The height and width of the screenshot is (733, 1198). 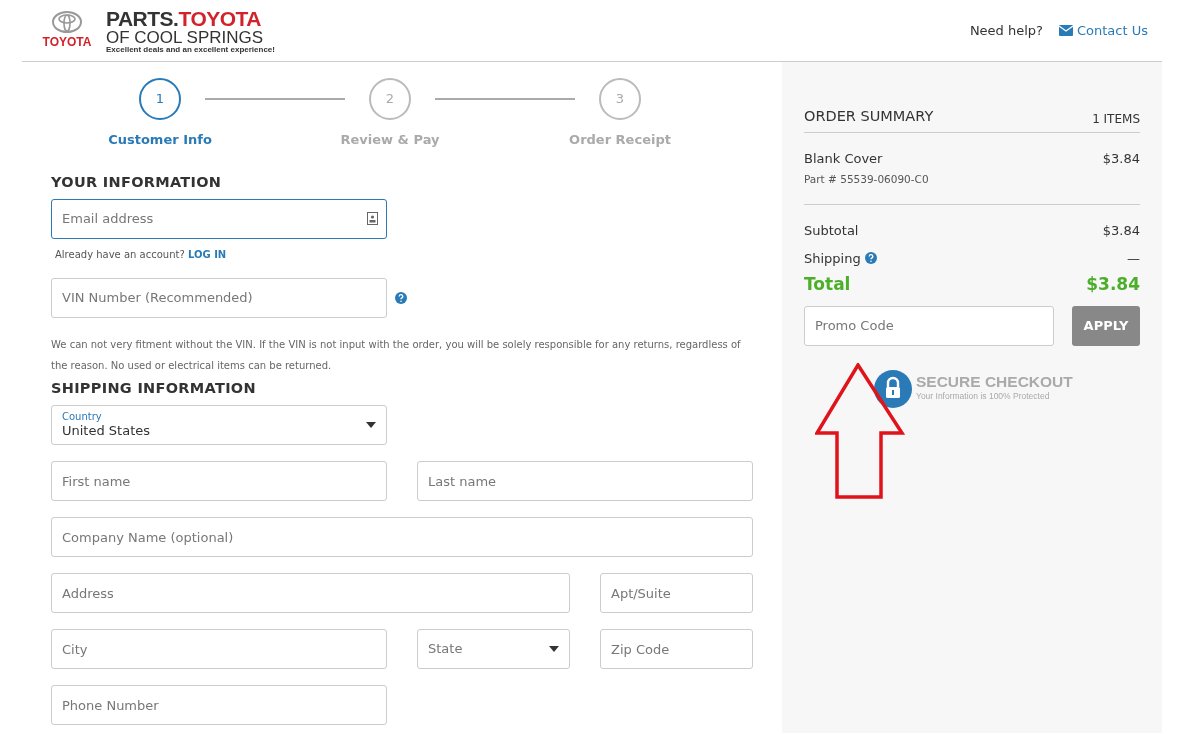 I want to click on login-link: LOG IN, so click(x=207, y=254).